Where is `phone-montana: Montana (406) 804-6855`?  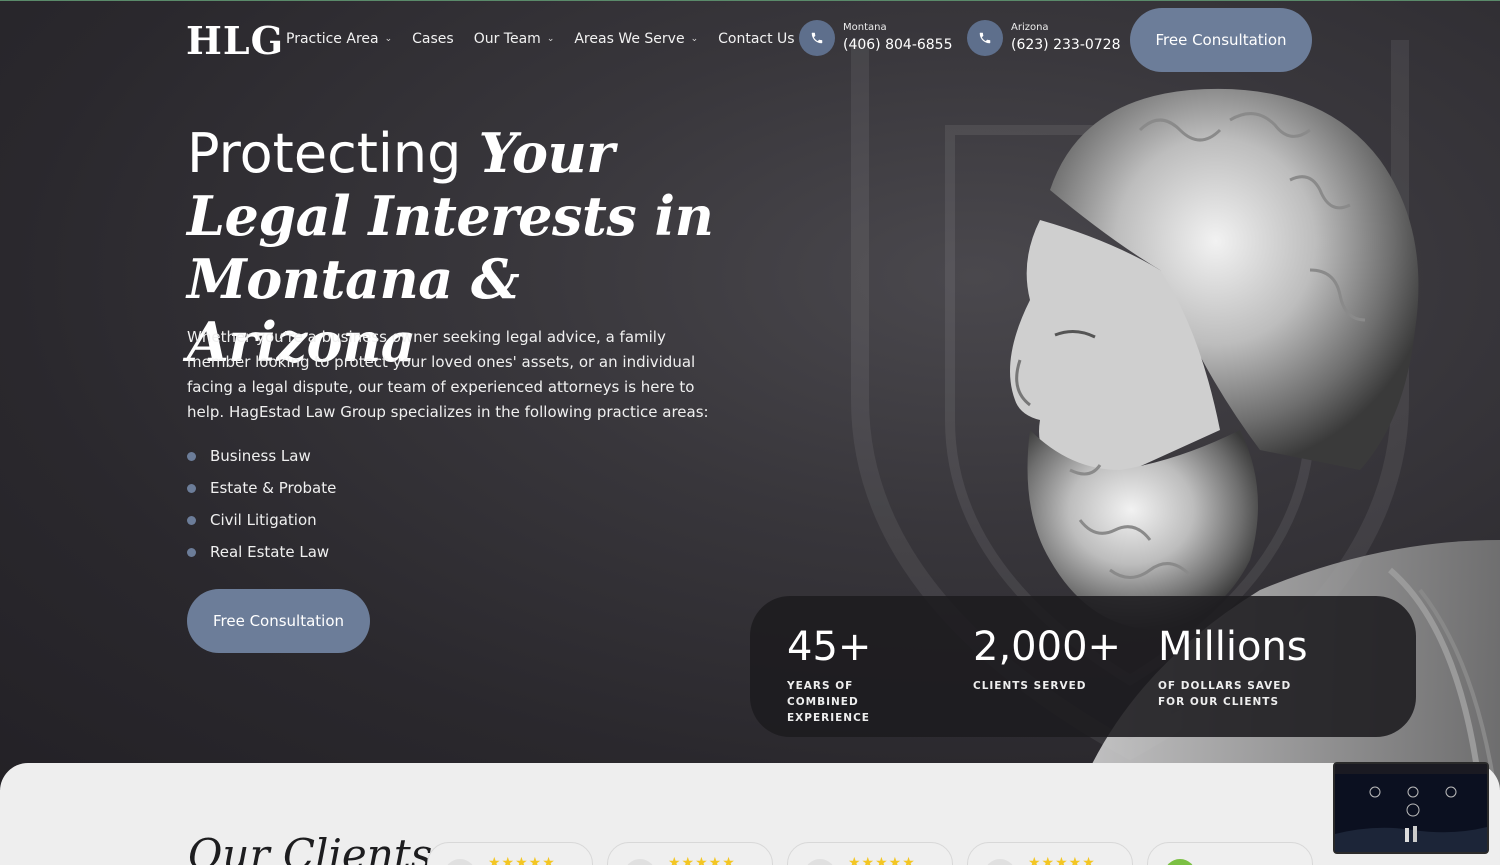
phone-montana: Montana (406) 804-6855 is located at coordinates (876, 38).